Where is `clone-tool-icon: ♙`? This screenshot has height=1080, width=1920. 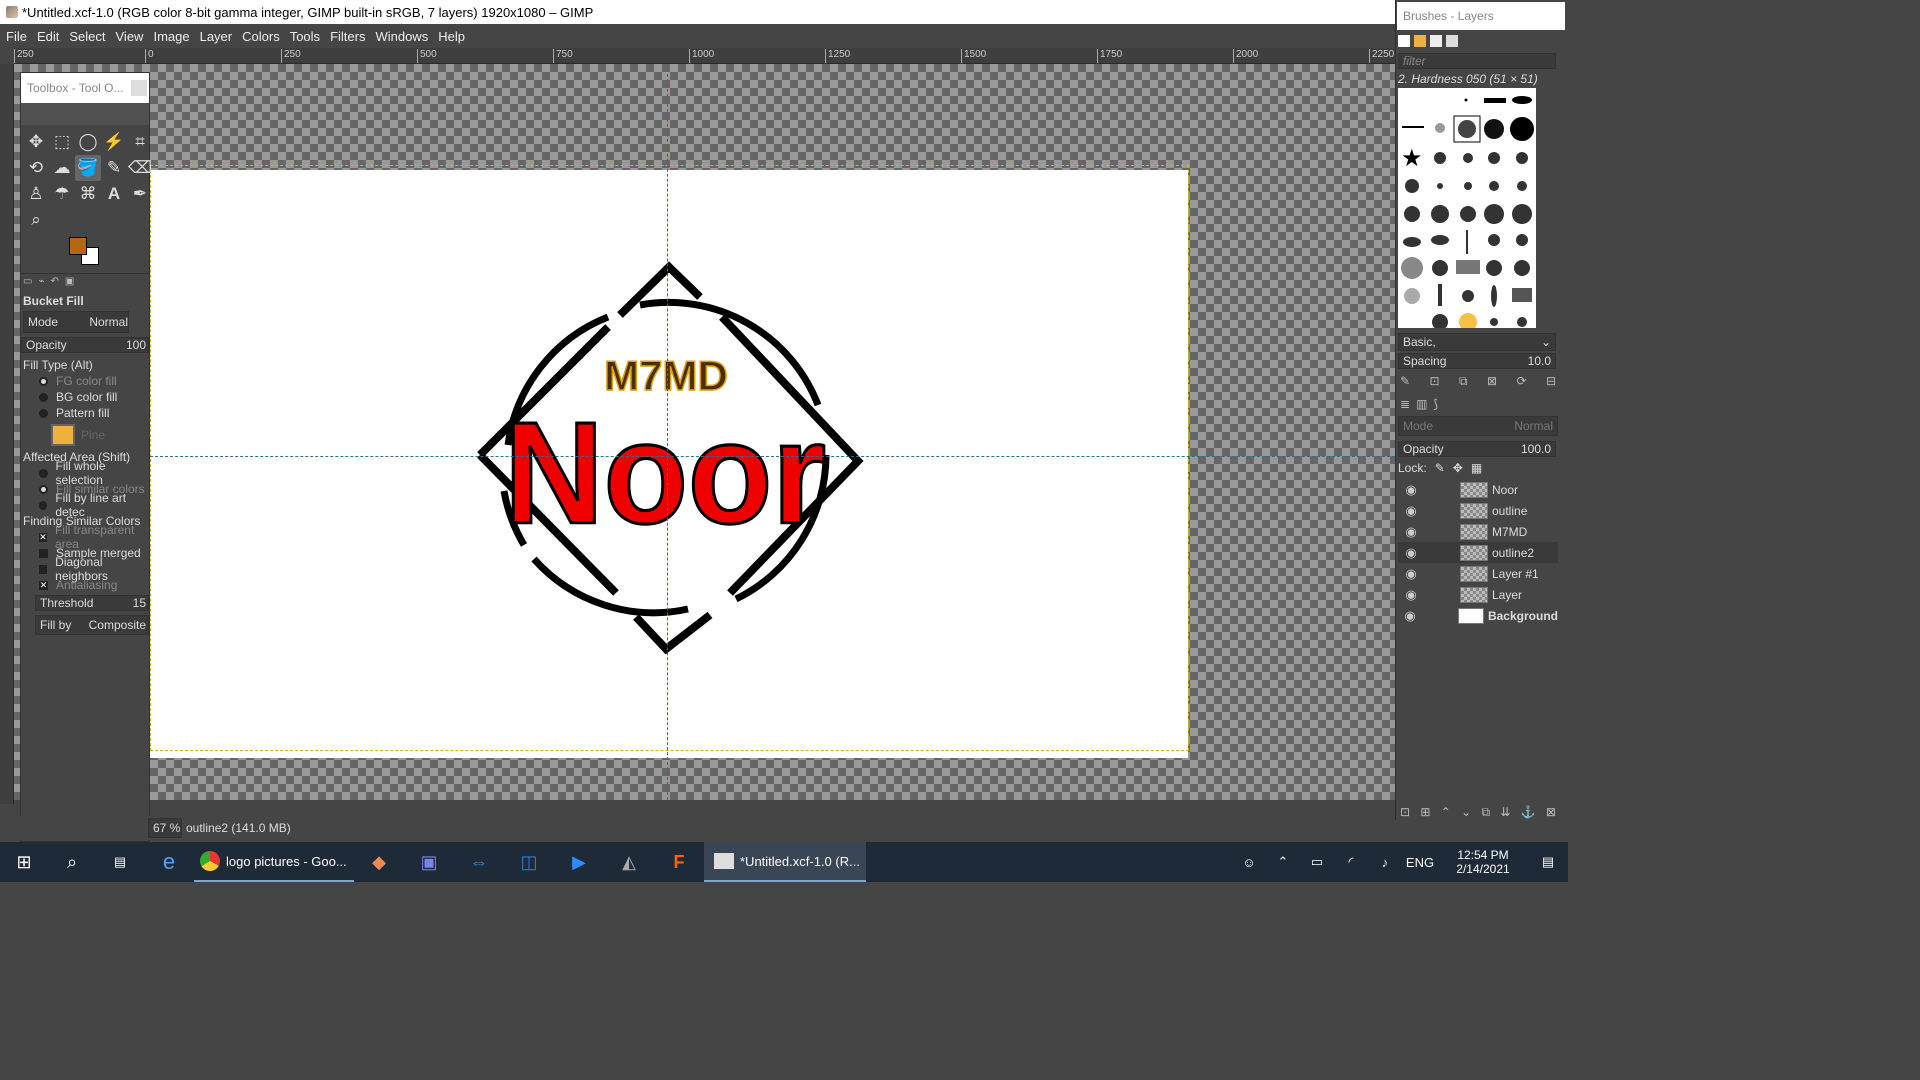 clone-tool-icon: ♙ is located at coordinates (36, 194).